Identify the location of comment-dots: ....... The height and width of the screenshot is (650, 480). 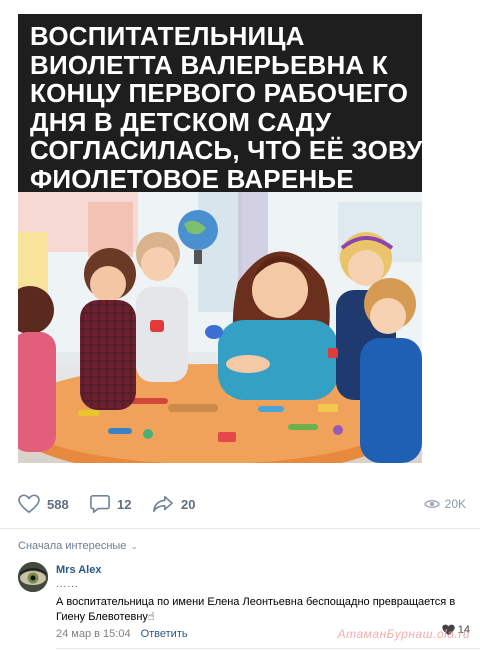
(67, 584).